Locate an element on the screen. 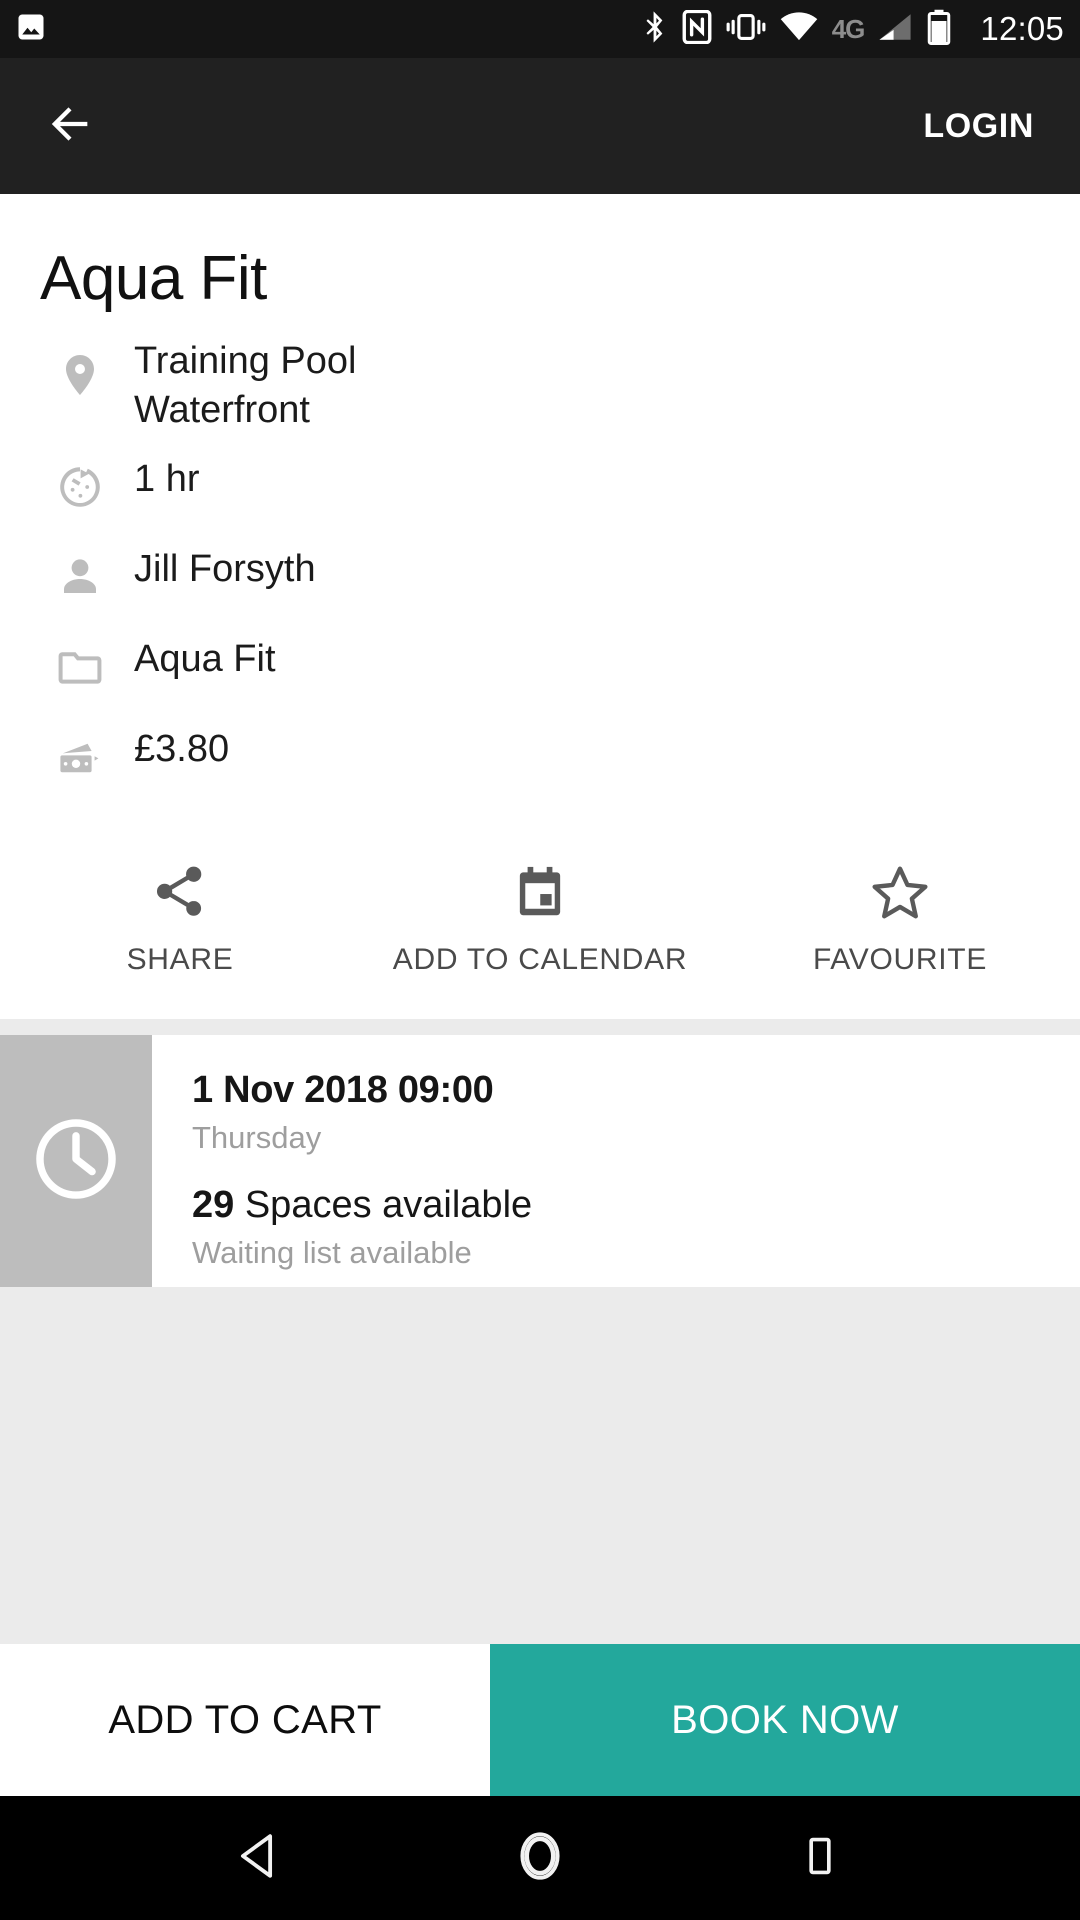 The width and height of the screenshot is (1080, 1920). detail-value-location: Training Pool Waterfront is located at coordinates (245, 385).